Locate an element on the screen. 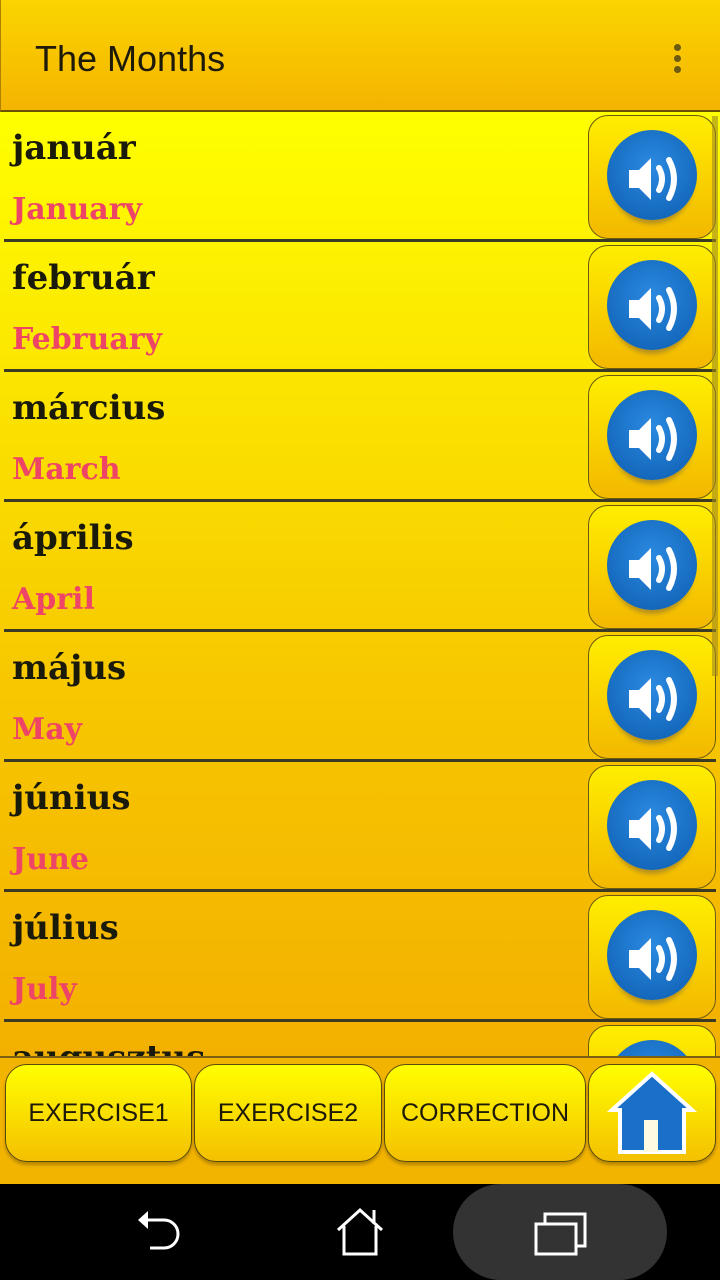 Image resolution: width=720 pixels, height=1280 pixels. hungarian-word: május is located at coordinates (69, 668).